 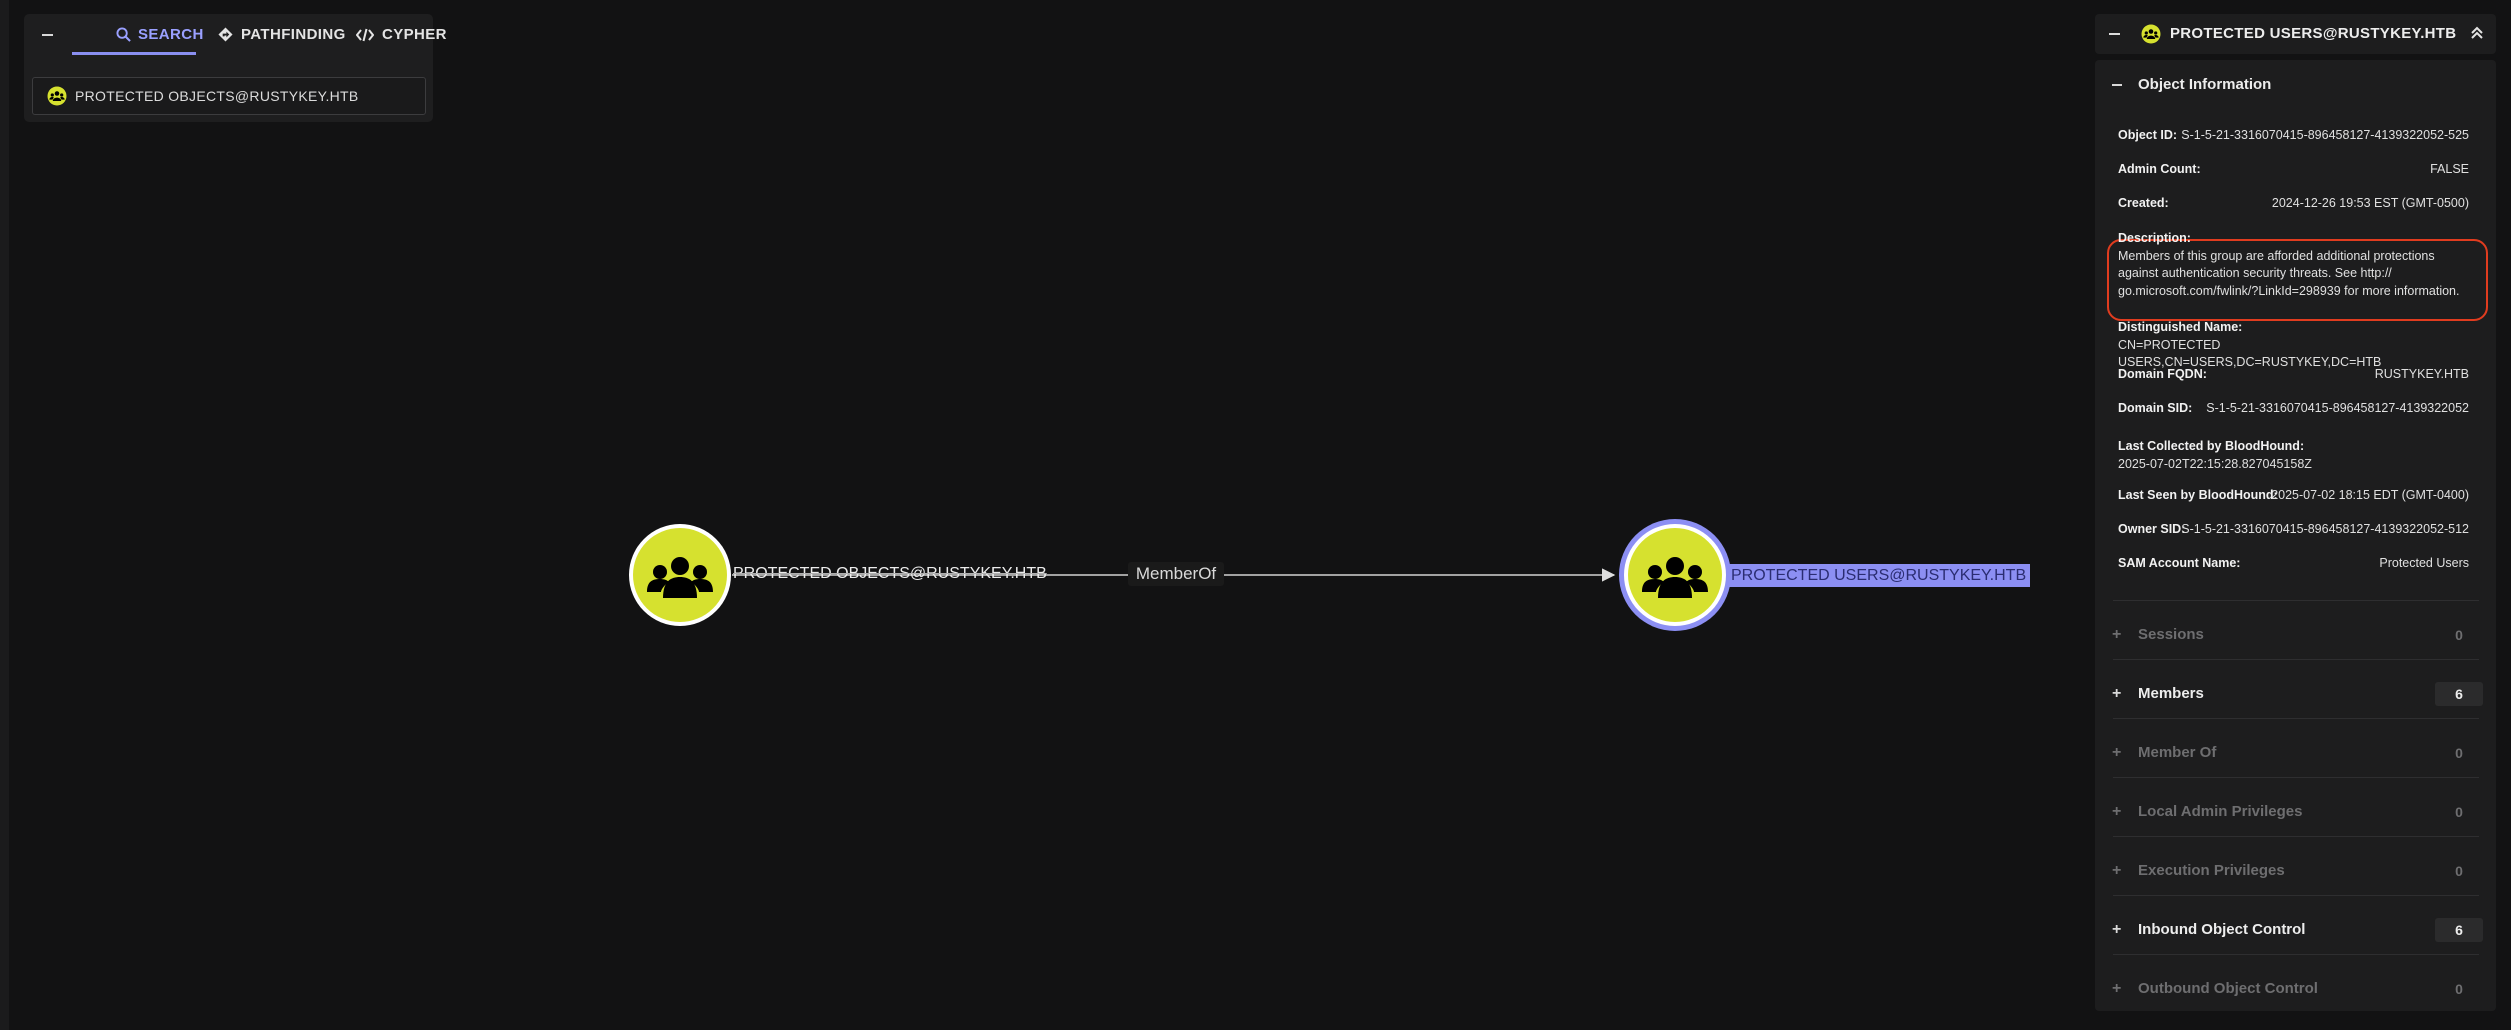 What do you see at coordinates (2171, 634) in the screenshot?
I see `section-label: Sessions` at bounding box center [2171, 634].